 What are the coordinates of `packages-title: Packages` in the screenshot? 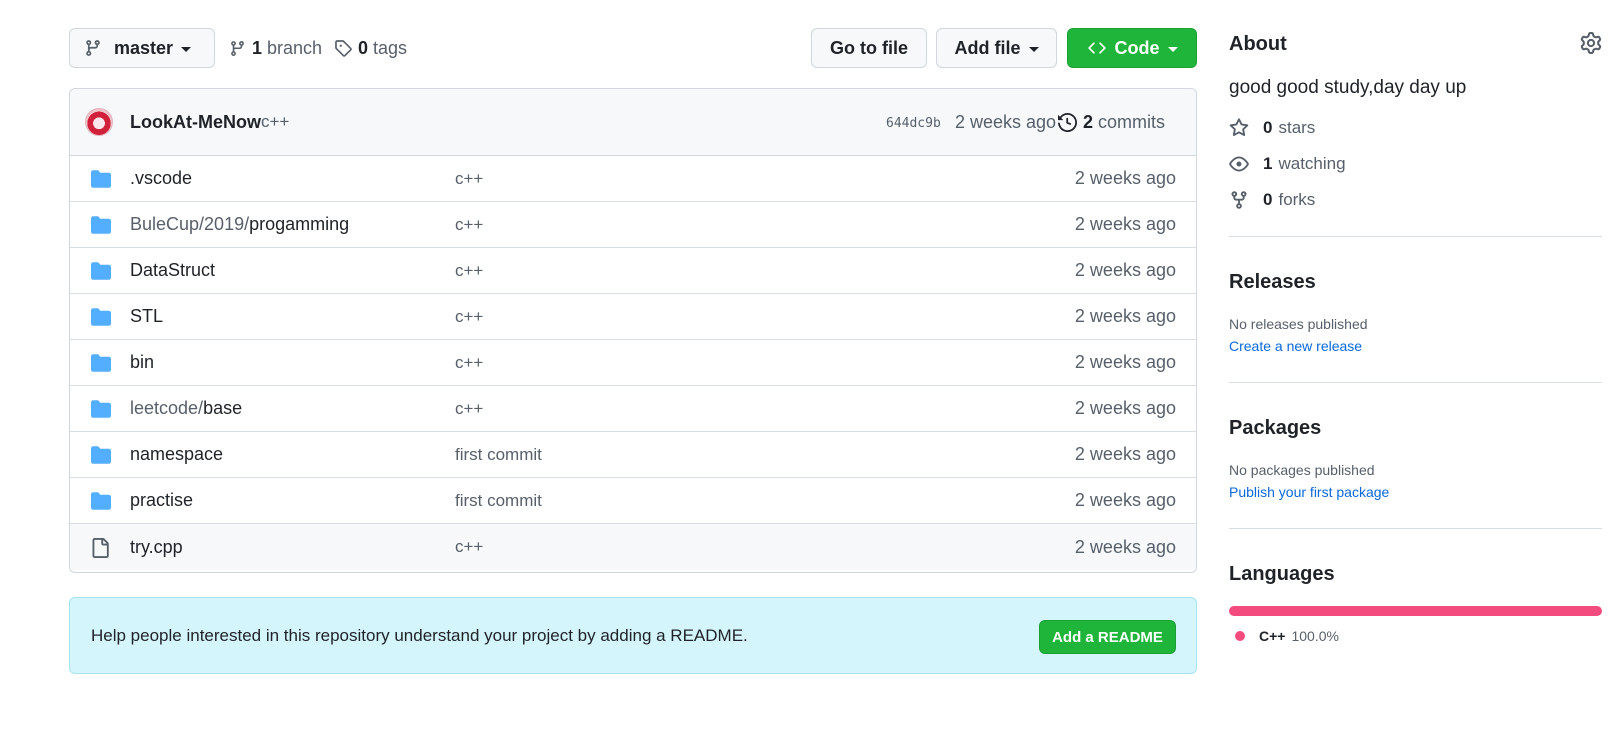 It's located at (1415, 428).